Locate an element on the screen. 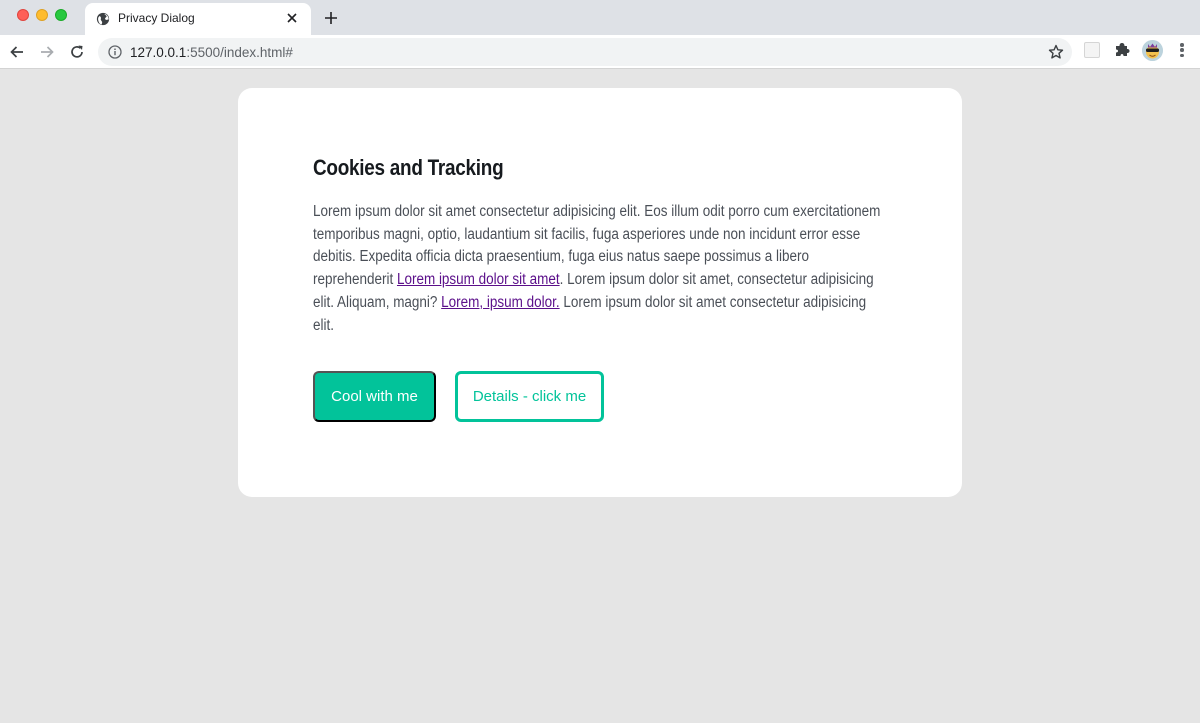 The height and width of the screenshot is (723, 1200). reload-icon is located at coordinates (77, 51).